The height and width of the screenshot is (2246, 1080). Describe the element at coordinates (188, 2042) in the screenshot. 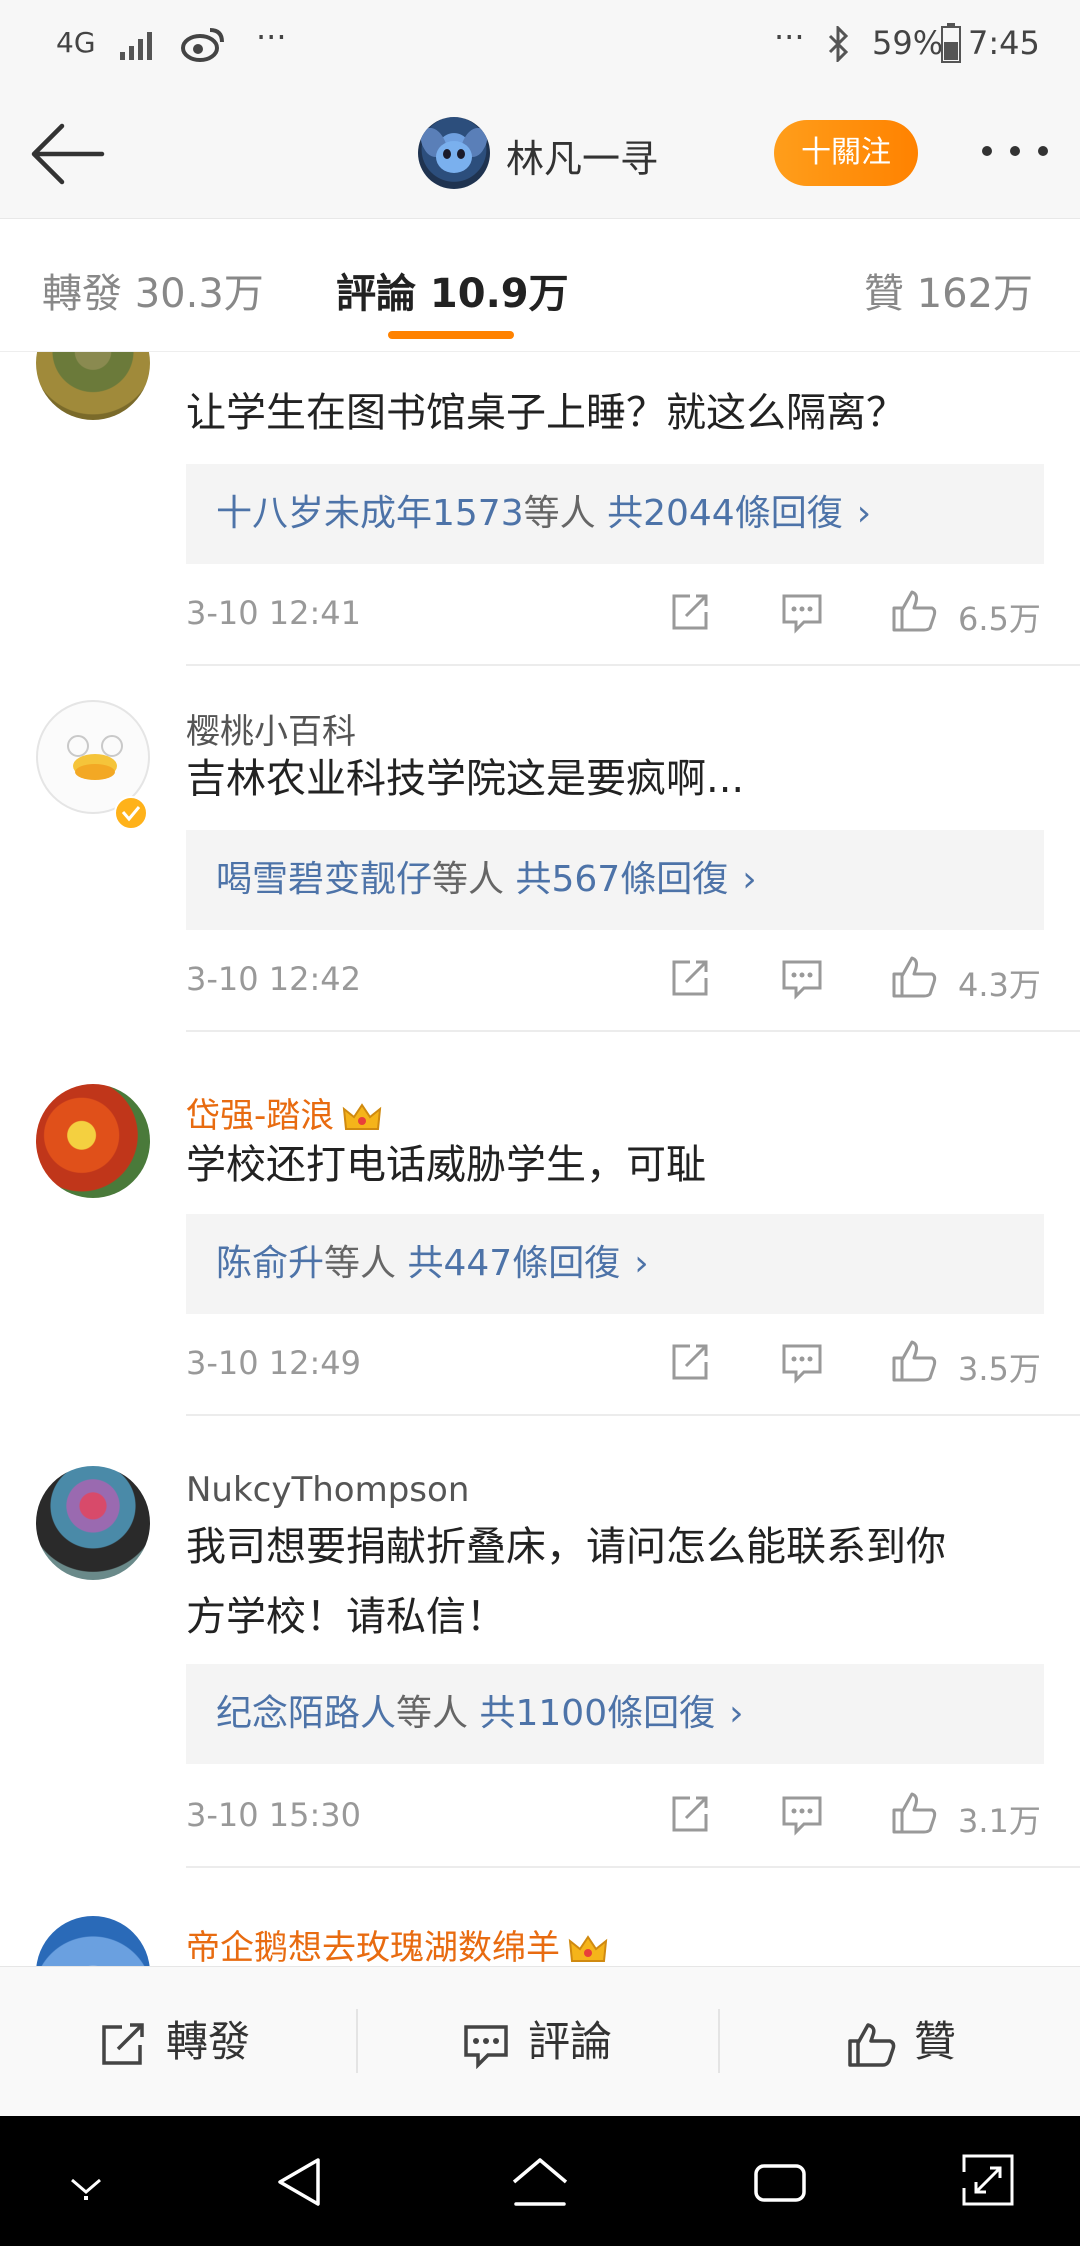

I see `bottom-repost-button: 轉發` at that location.